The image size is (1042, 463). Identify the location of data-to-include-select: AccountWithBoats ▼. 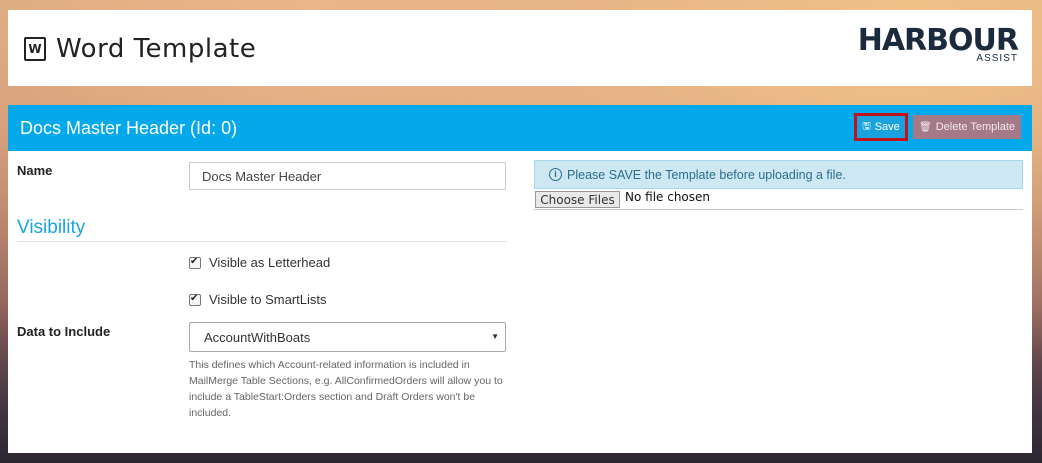
(347, 337).